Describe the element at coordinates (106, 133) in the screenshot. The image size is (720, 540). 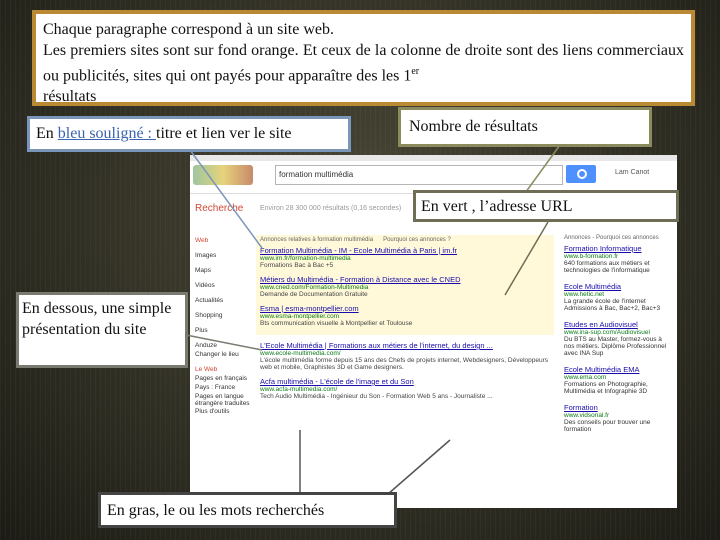
I see `blue-underlined: bleu souligné :` at that location.